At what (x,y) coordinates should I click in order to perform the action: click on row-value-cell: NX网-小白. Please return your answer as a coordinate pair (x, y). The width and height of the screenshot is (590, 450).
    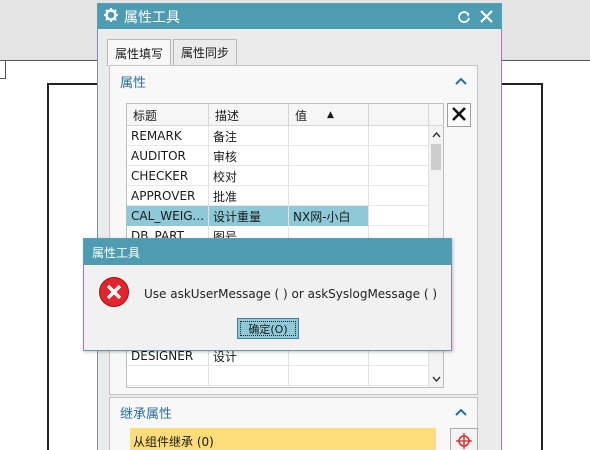
    Looking at the image, I should click on (329, 216).